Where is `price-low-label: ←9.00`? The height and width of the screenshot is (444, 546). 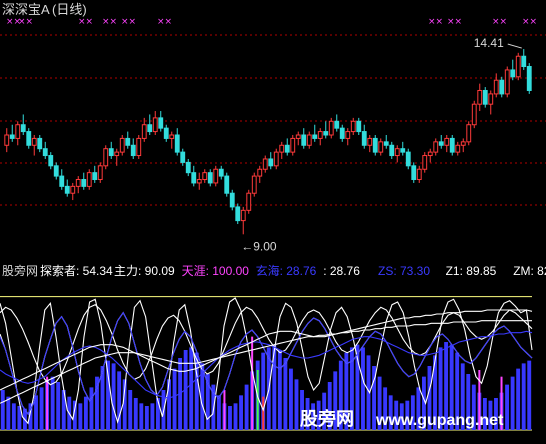 price-low-label: ←9.00 is located at coordinates (259, 246).